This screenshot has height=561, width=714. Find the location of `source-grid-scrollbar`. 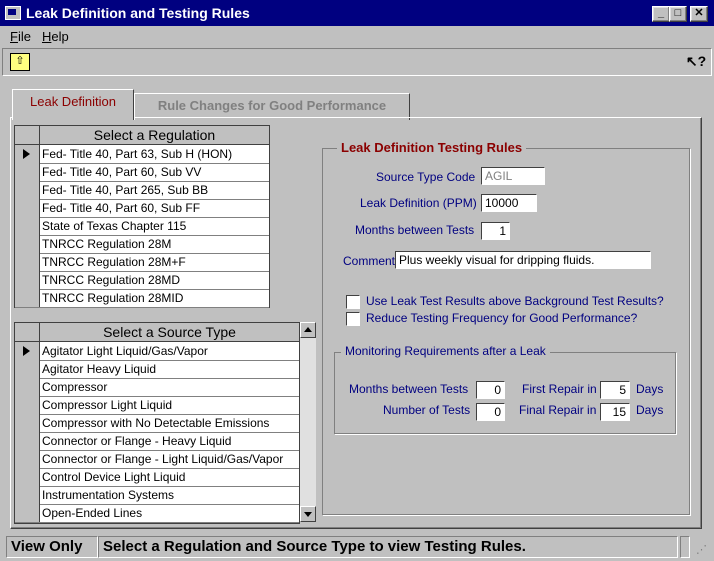

source-grid-scrollbar is located at coordinates (308, 422).